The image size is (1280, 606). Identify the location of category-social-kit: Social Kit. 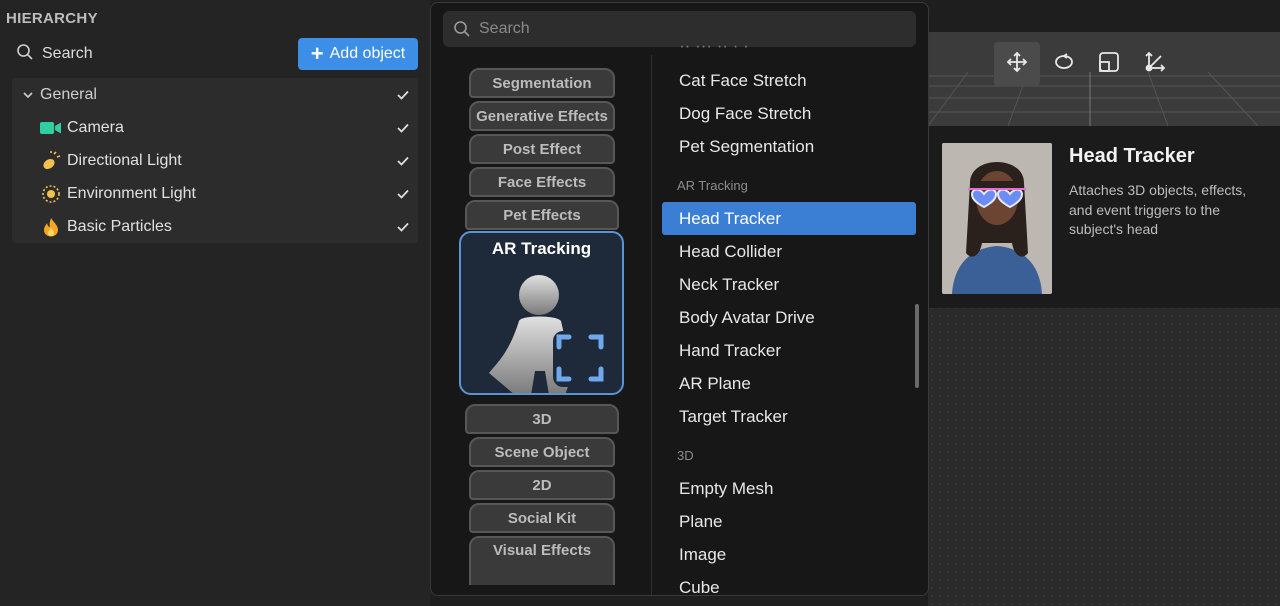
(542, 518).